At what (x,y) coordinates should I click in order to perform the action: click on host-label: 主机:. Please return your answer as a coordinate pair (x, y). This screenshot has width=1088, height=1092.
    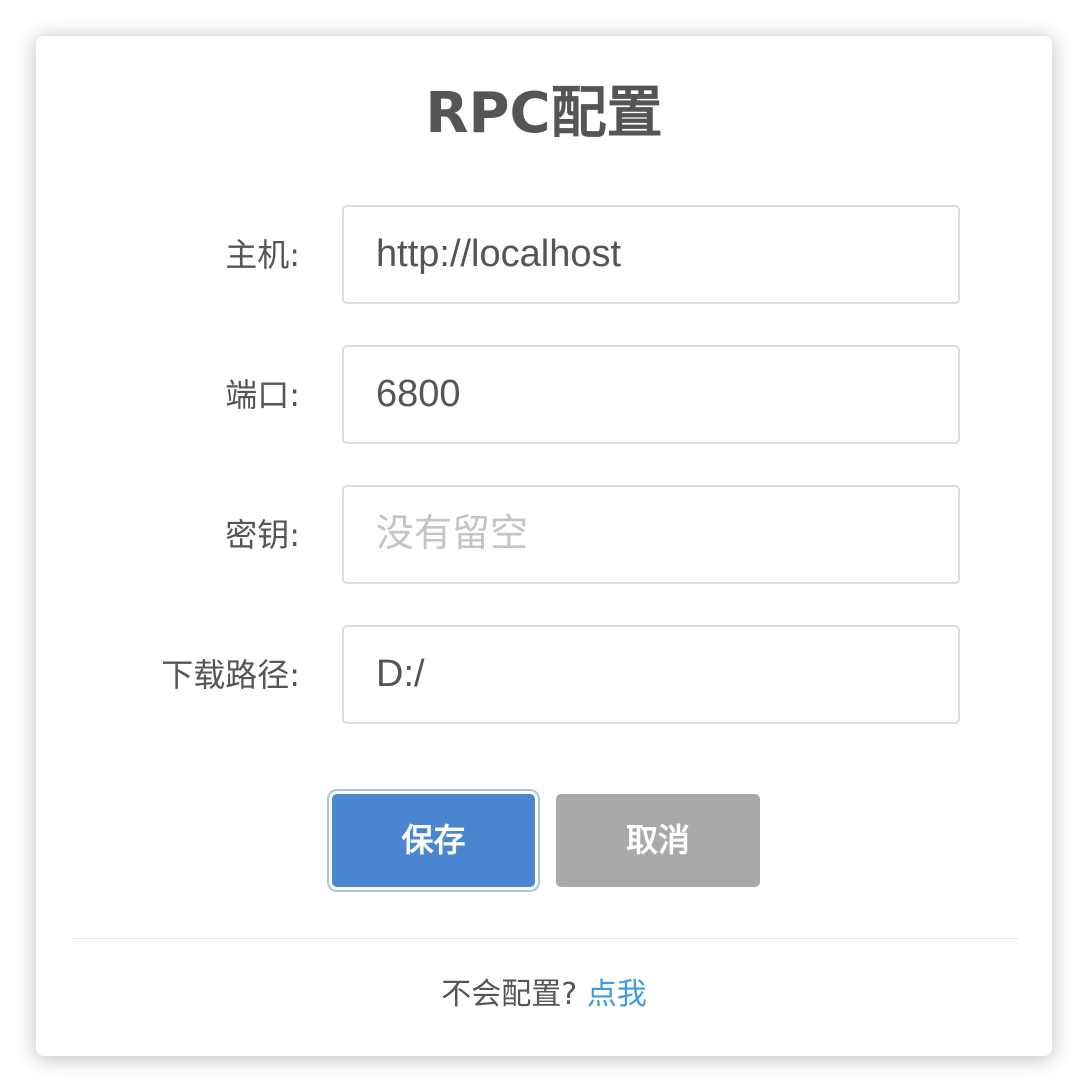
    Looking at the image, I should click on (262, 255).